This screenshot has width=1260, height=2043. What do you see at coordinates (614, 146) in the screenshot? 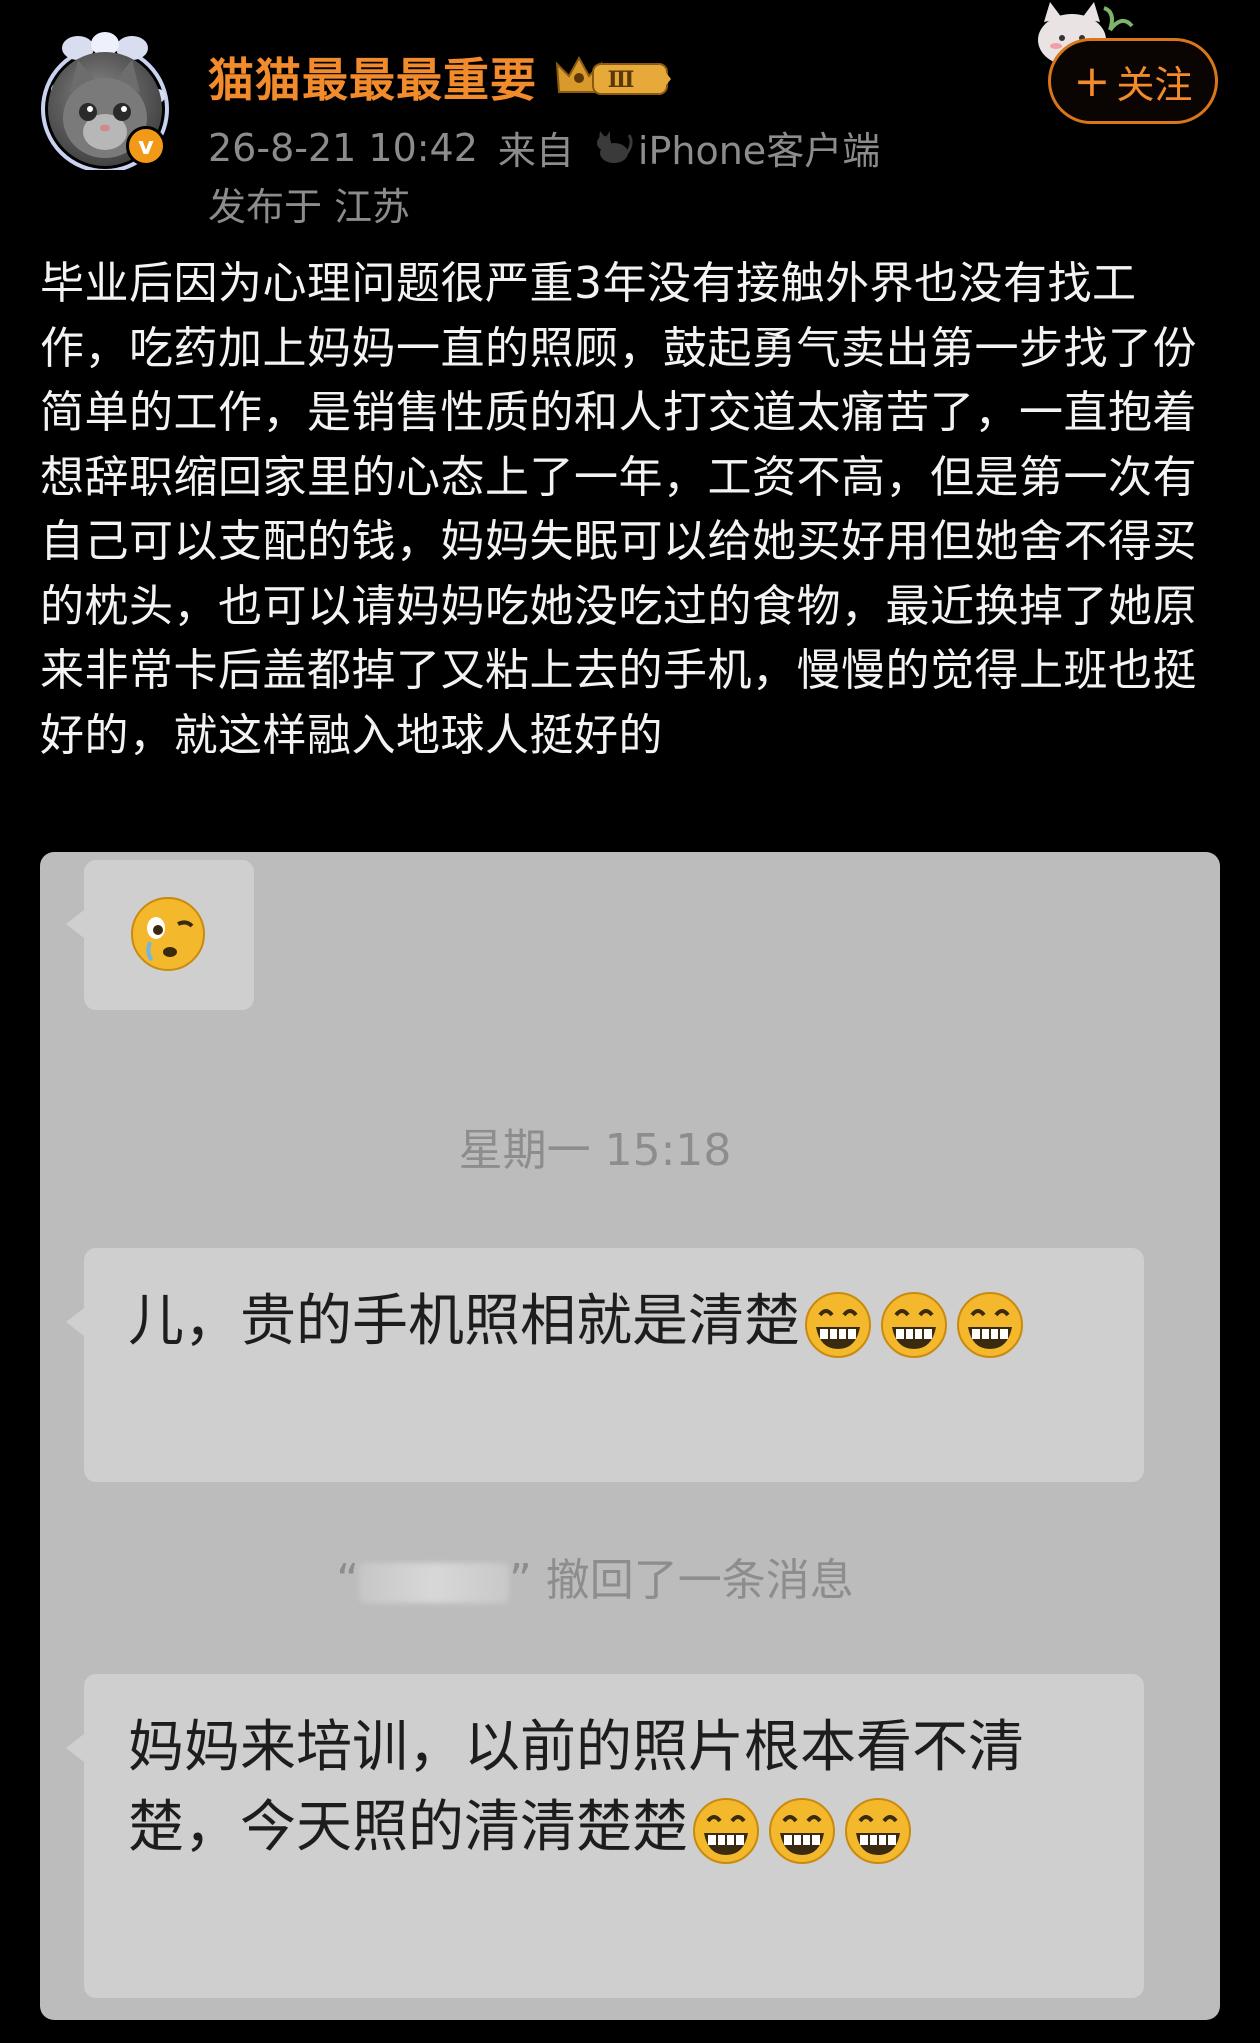
I see `cat-icon` at bounding box center [614, 146].